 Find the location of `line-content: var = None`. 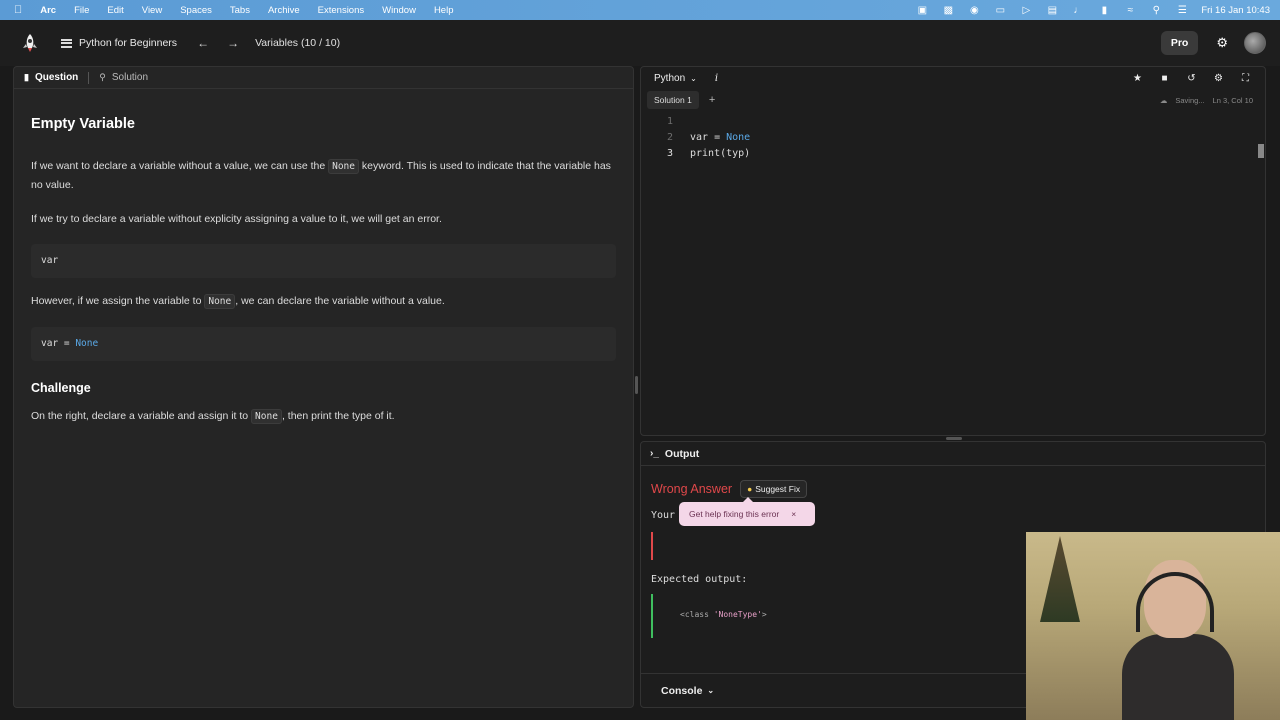

line-content: var = None is located at coordinates (720, 137).